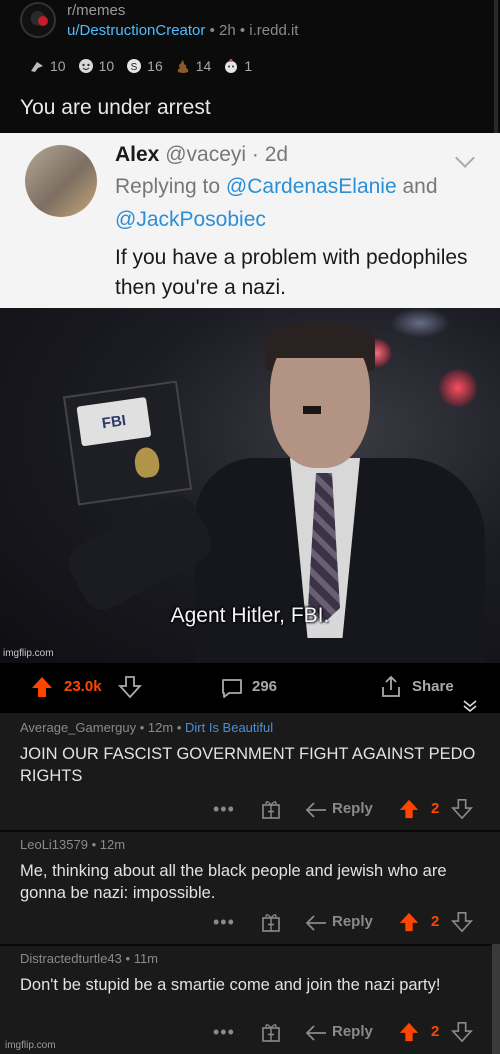  Describe the element at coordinates (203, 66) in the screenshot. I see `award-count: 14` at that location.